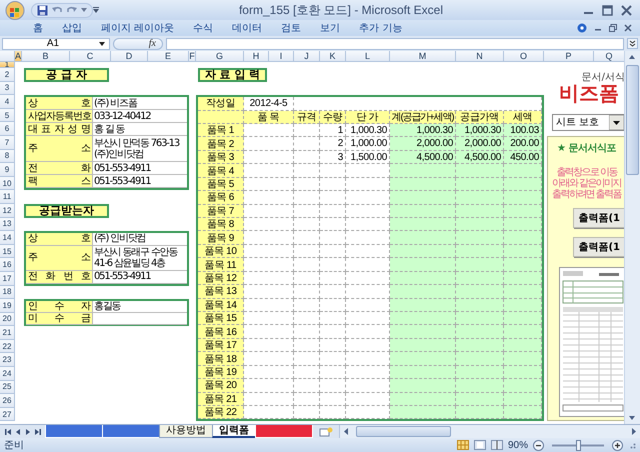 The width and height of the screenshot is (640, 452). I want to click on row-label: 품목 15, so click(221, 319).